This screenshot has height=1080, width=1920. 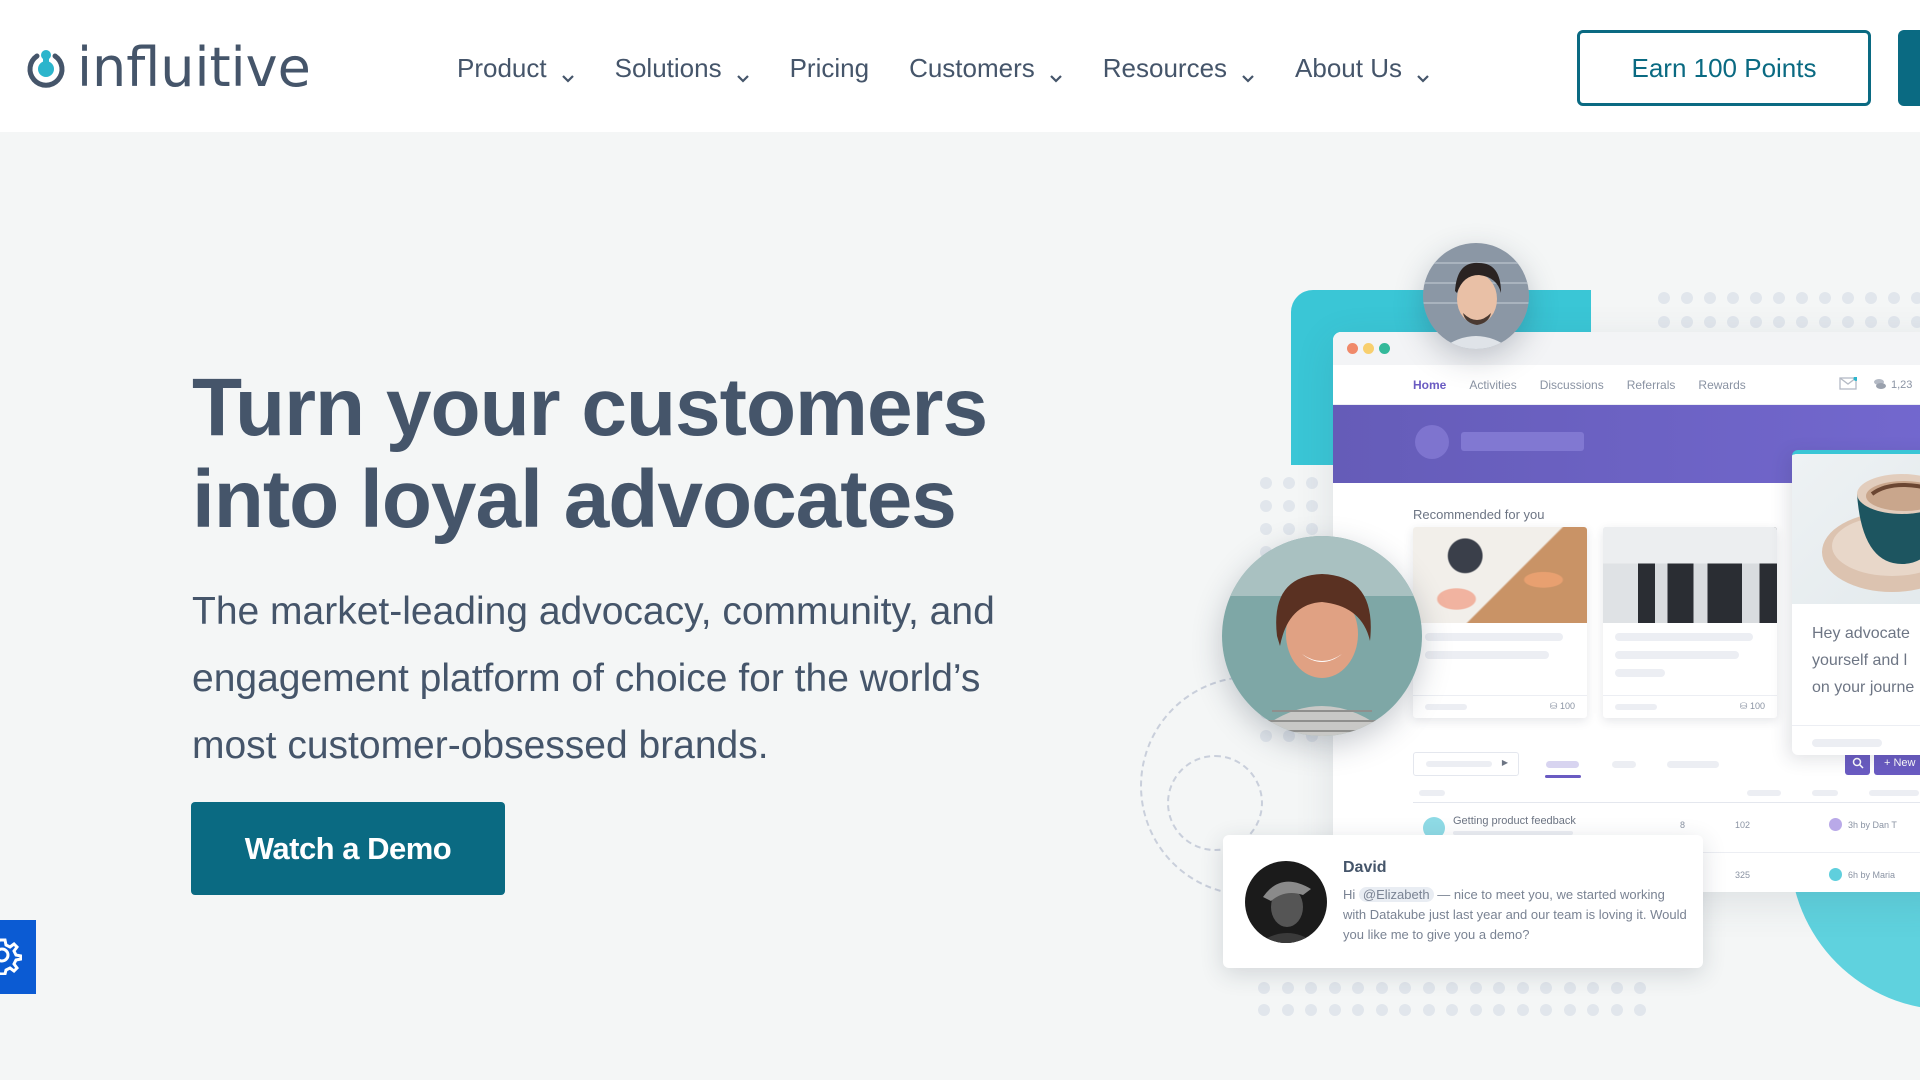 What do you see at coordinates (1909, 68) in the screenshot?
I see `primary-header-button` at bounding box center [1909, 68].